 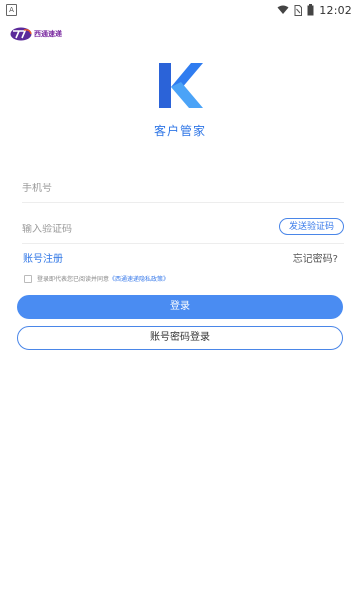 What do you see at coordinates (283, 9) in the screenshot?
I see `wifi-icon` at bounding box center [283, 9].